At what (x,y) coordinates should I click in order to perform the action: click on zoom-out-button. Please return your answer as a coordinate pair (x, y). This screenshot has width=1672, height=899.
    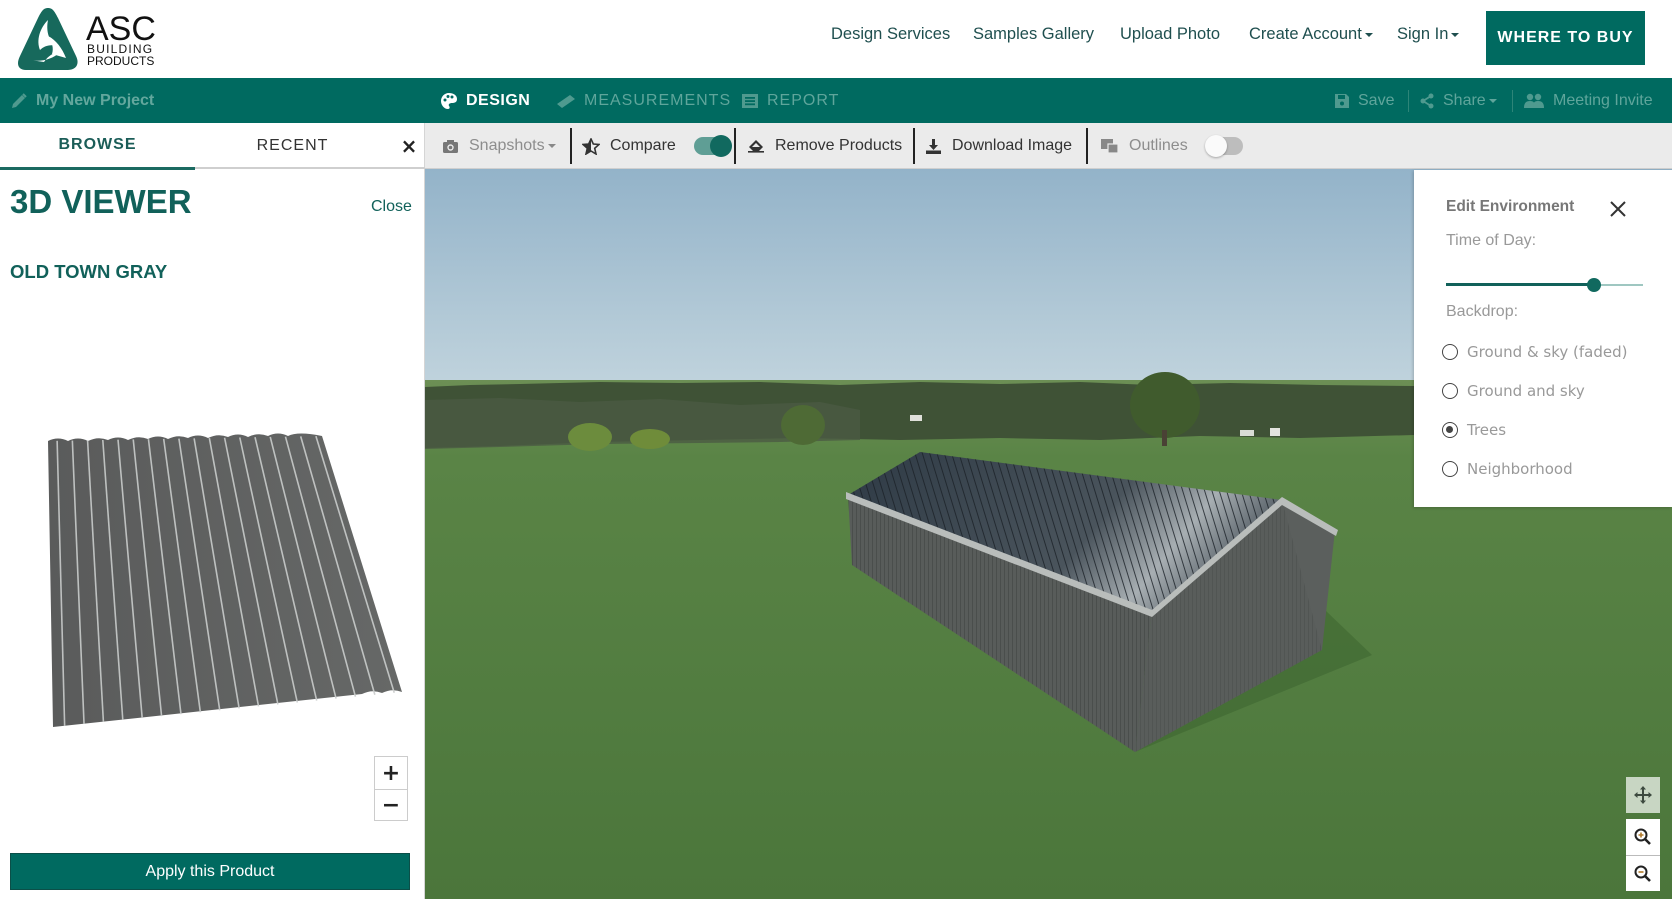
    Looking at the image, I should click on (1643, 873).